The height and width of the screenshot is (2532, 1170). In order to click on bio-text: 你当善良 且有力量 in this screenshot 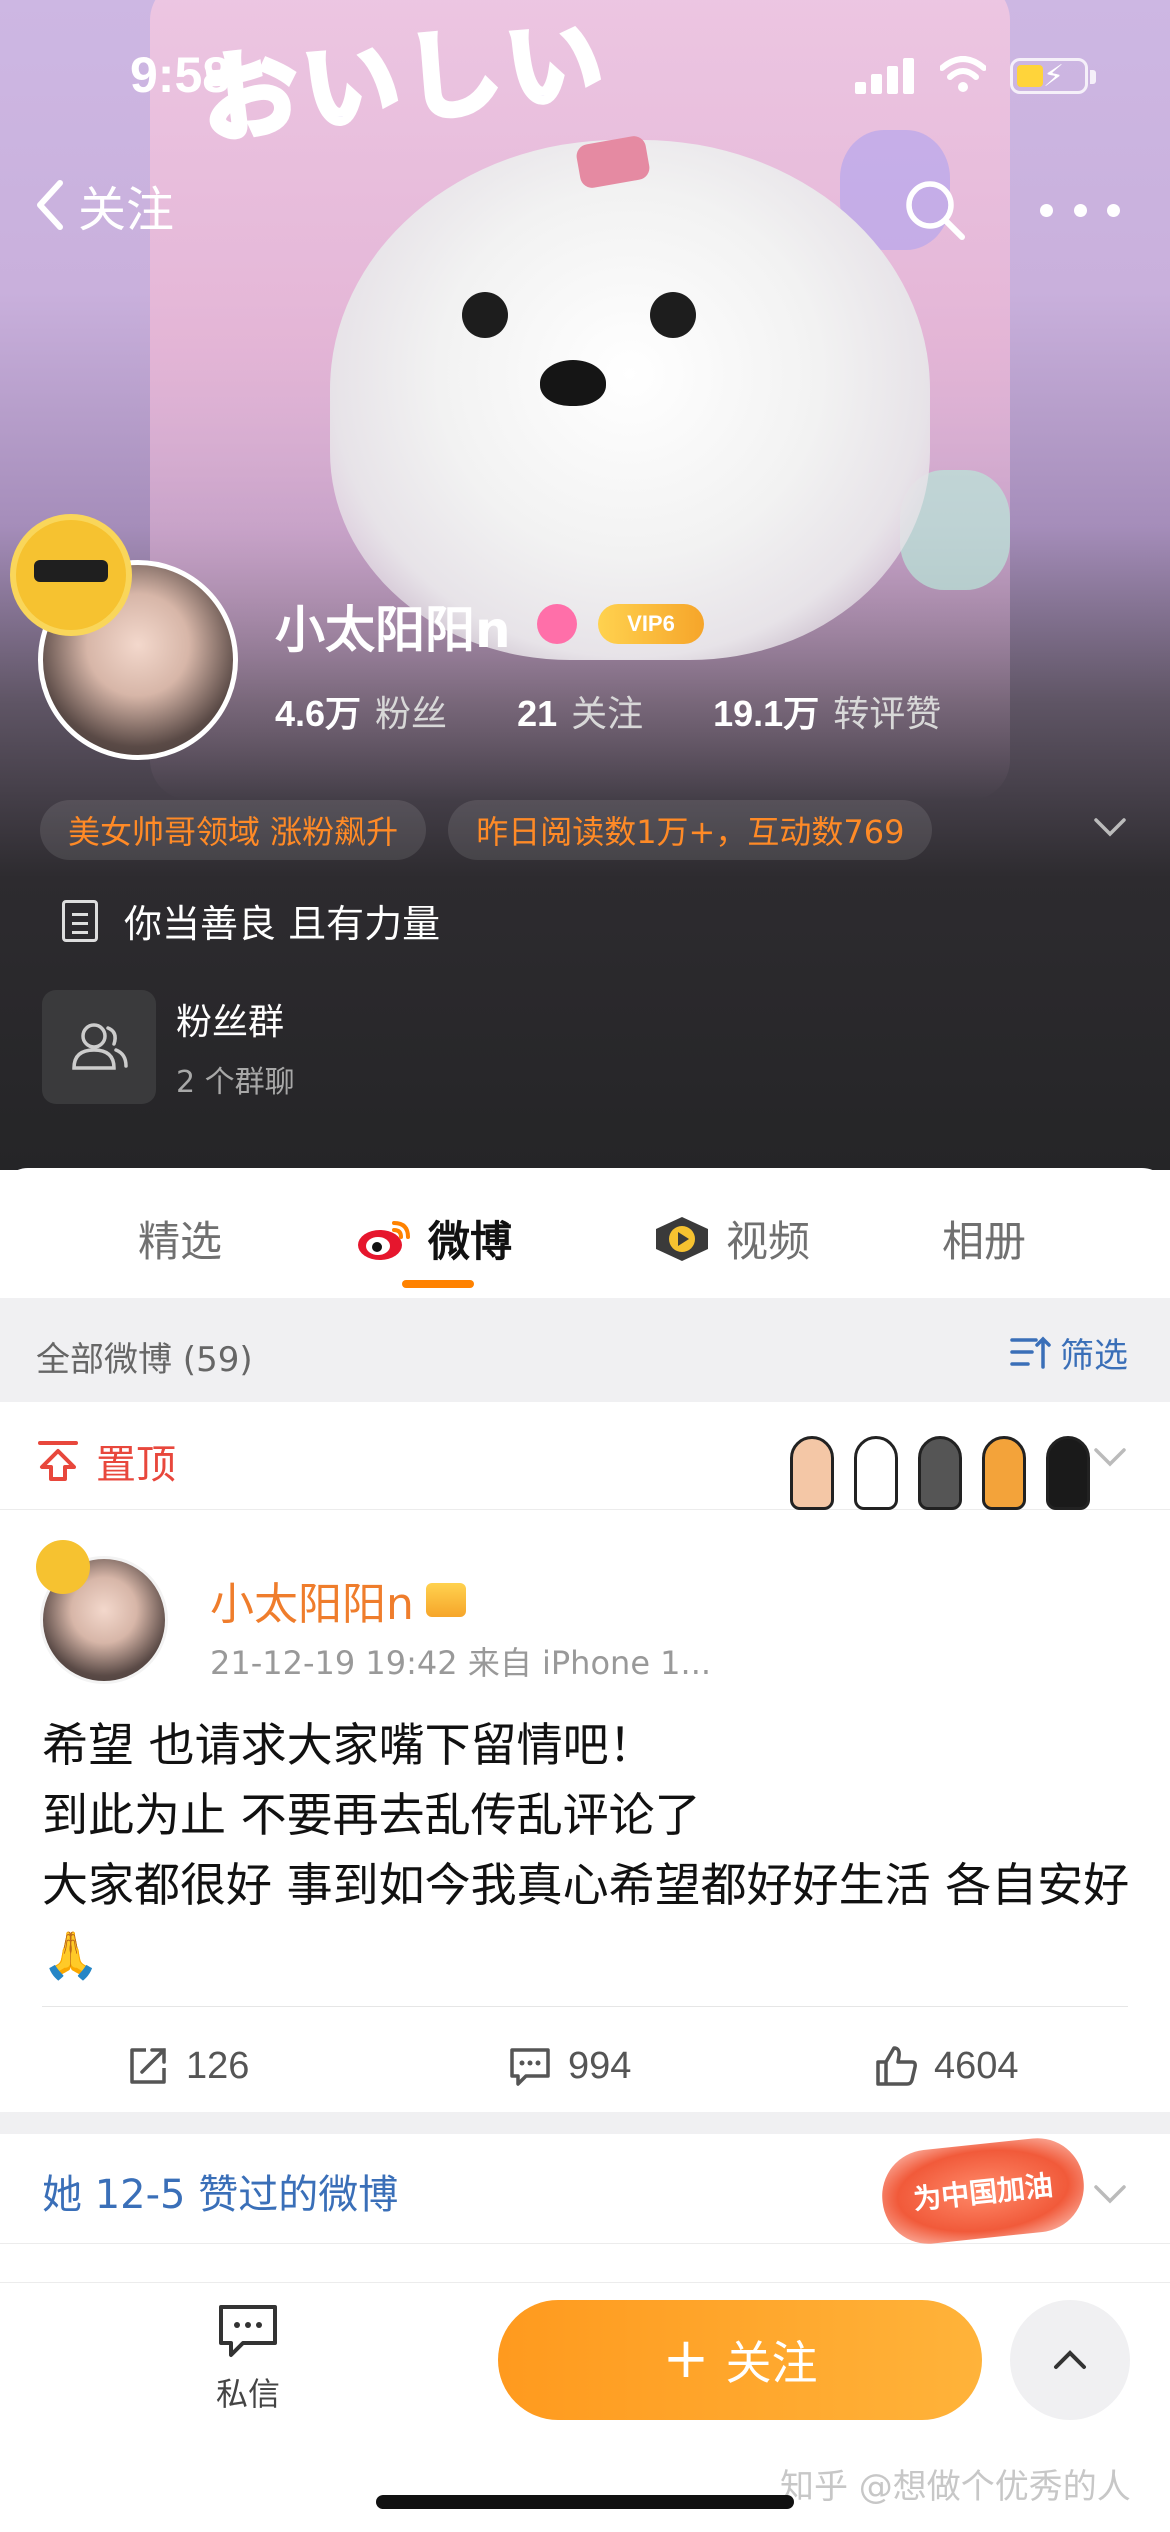, I will do `click(282, 924)`.